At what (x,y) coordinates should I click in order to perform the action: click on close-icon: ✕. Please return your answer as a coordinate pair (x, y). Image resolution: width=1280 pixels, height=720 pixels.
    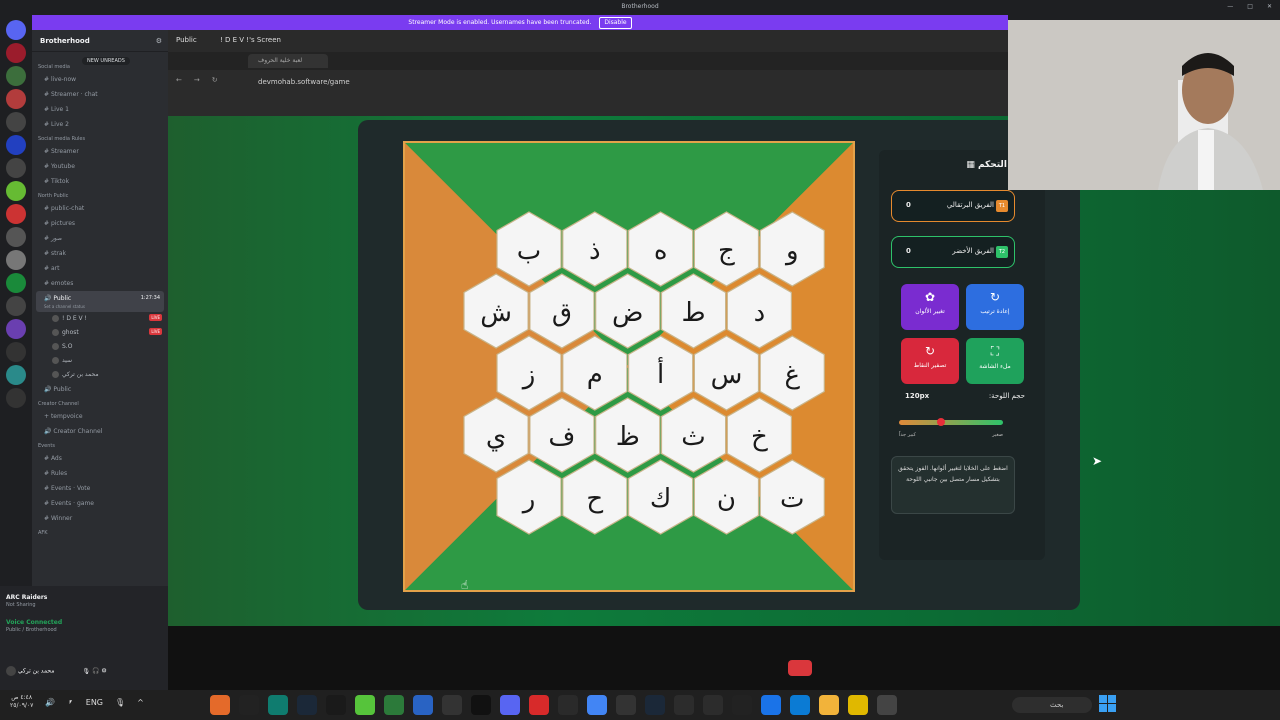
    Looking at the image, I should click on (1269, 7).